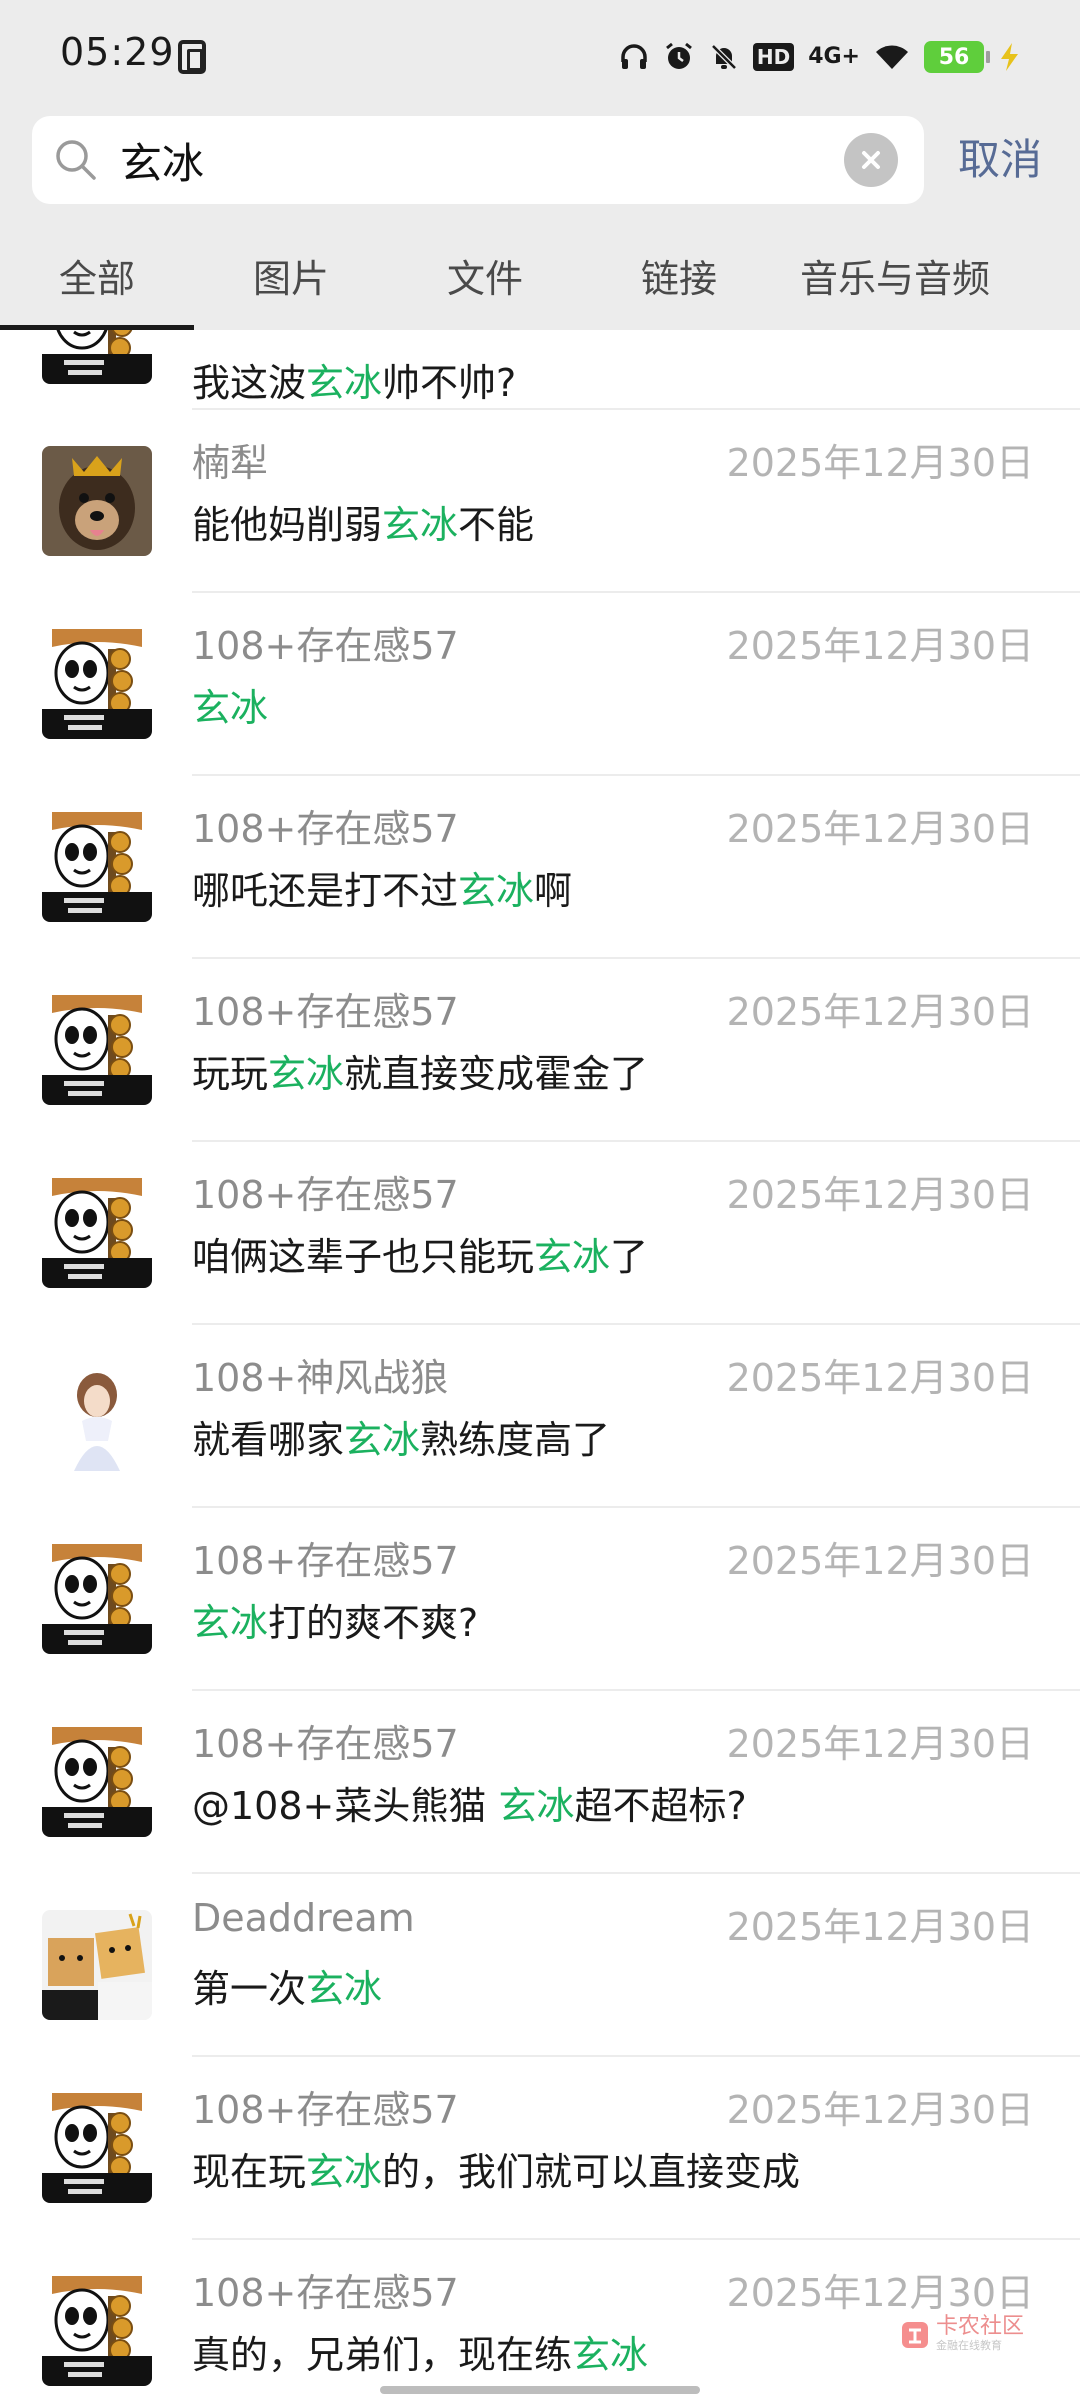  Describe the element at coordinates (354, 383) in the screenshot. I see `message-text: 我这波玄冰帅不帅?` at that location.